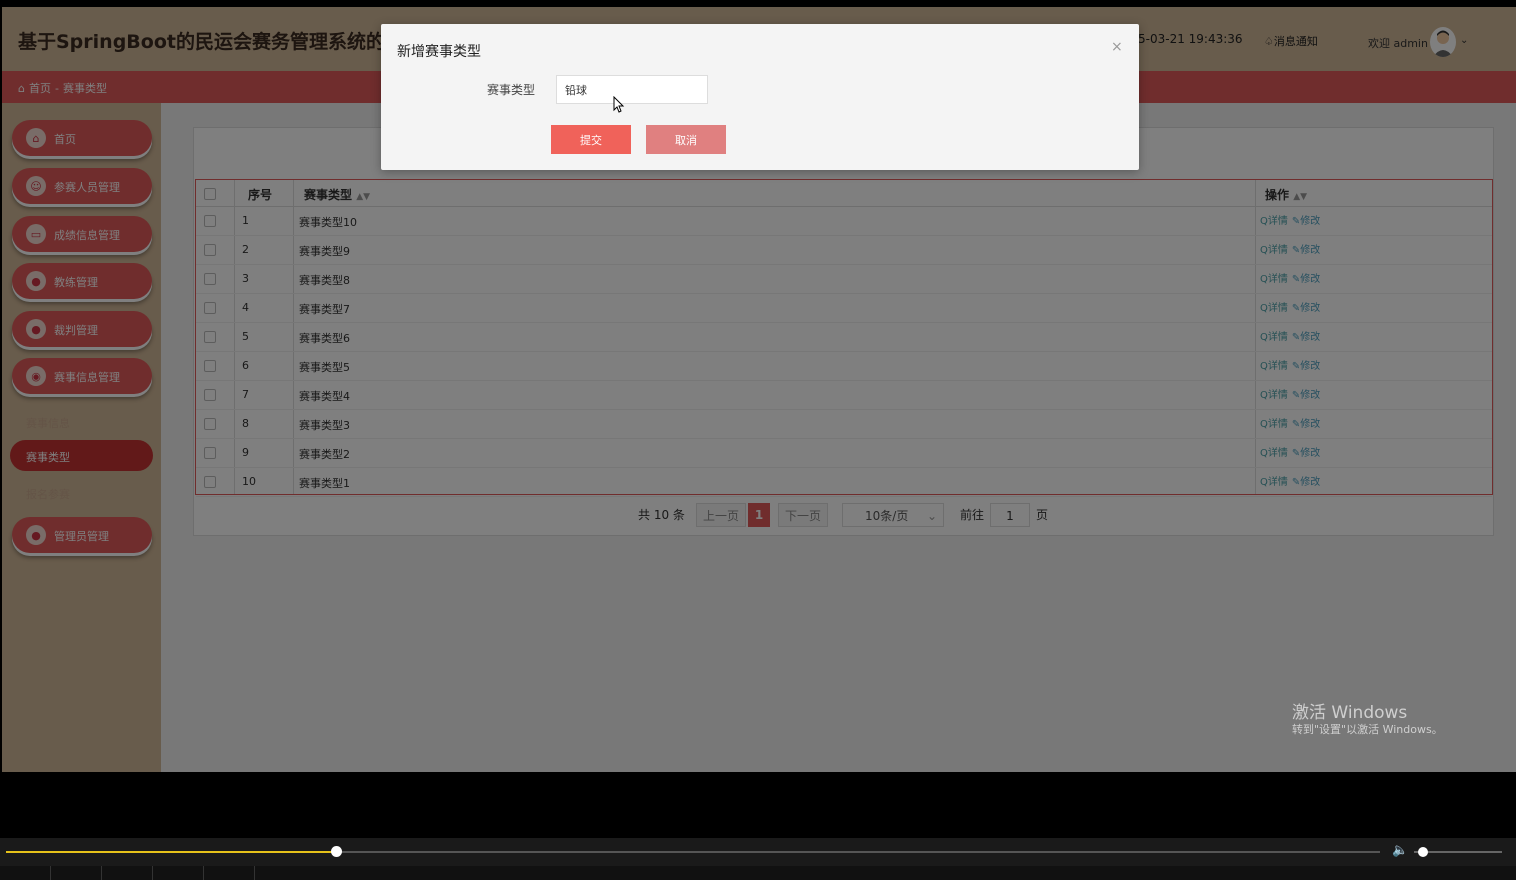 The height and width of the screenshot is (880, 1516). I want to click on windows-watermark-subtitle: 转到"设置"以激活 Windows。, so click(1367, 729).